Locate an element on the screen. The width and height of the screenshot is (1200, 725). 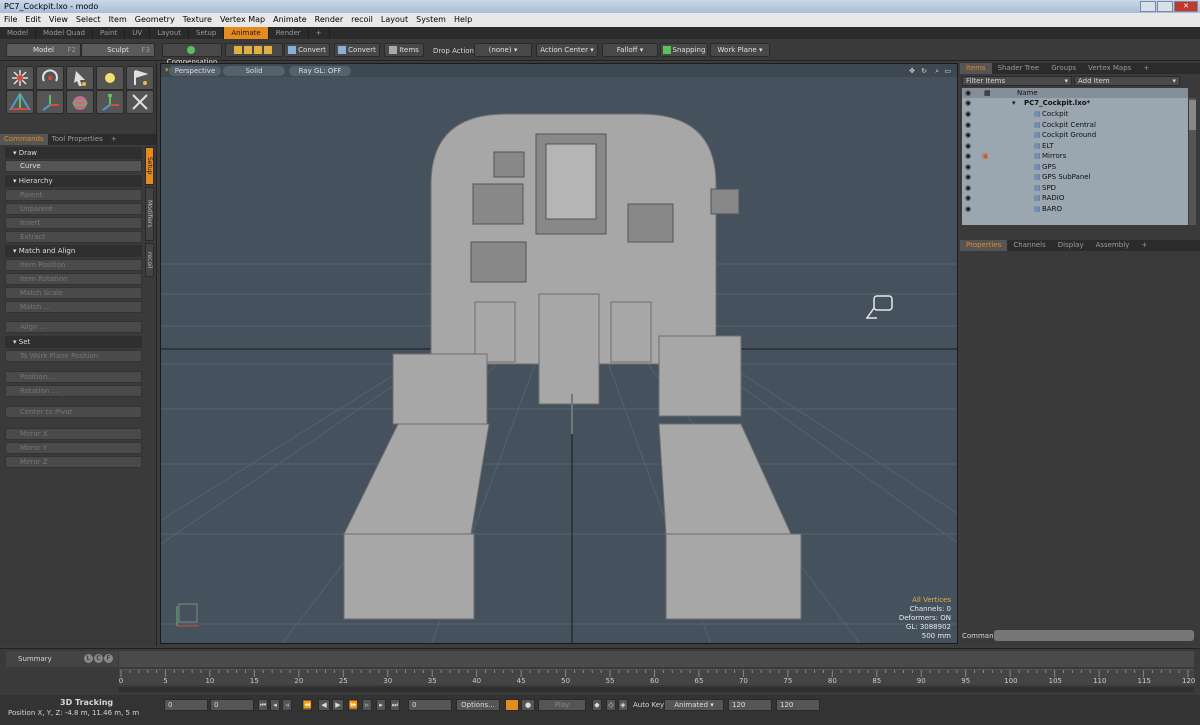
rotate-sphere-icon is located at coordinates (80, 102).